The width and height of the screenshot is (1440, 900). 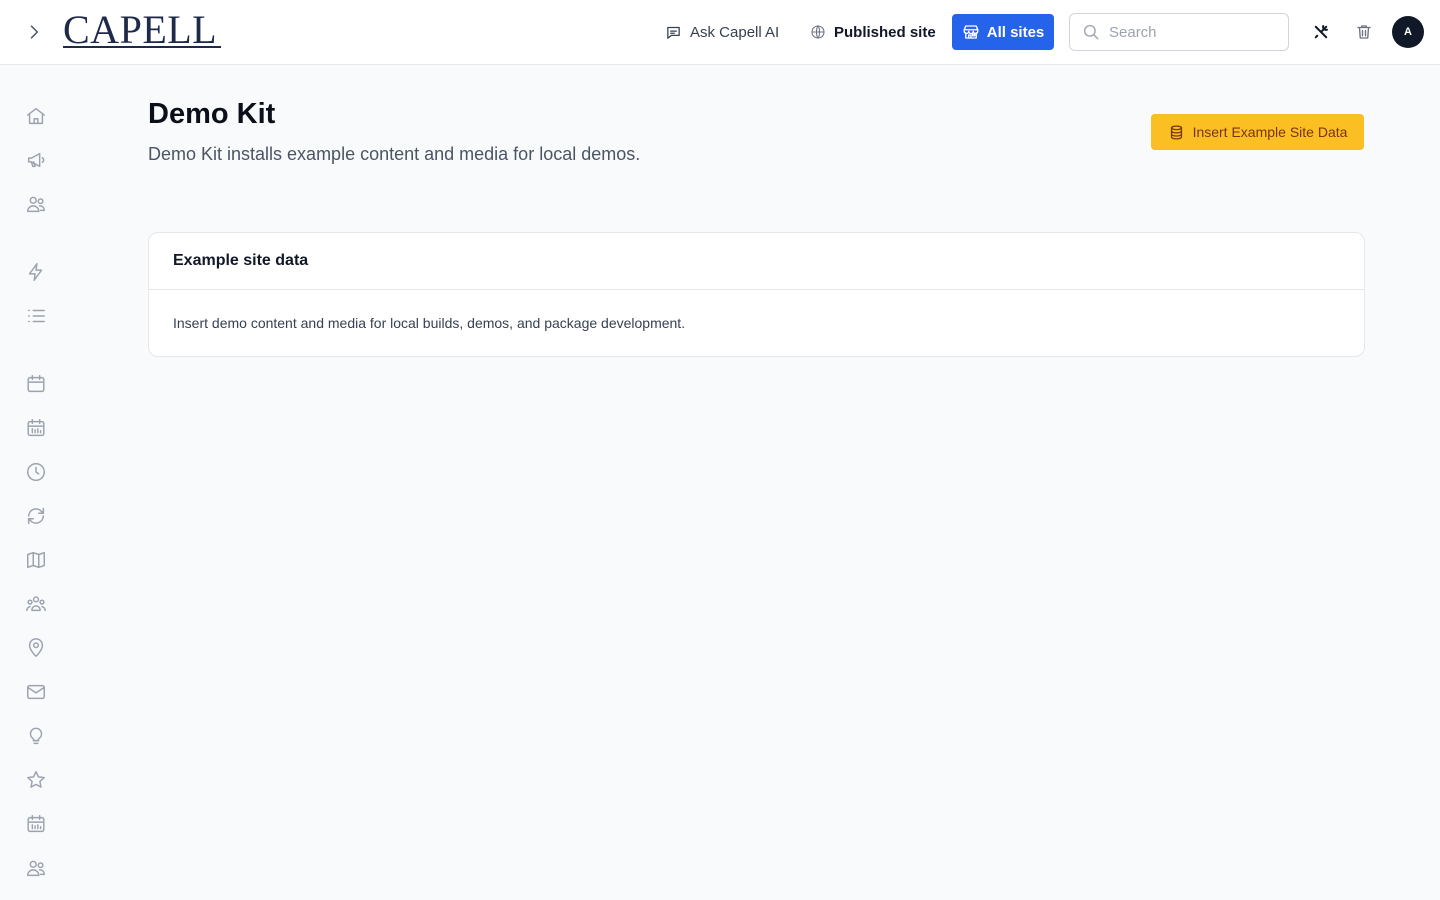 I want to click on ask-ai-button: Ask Capell AI, so click(x=722, y=32).